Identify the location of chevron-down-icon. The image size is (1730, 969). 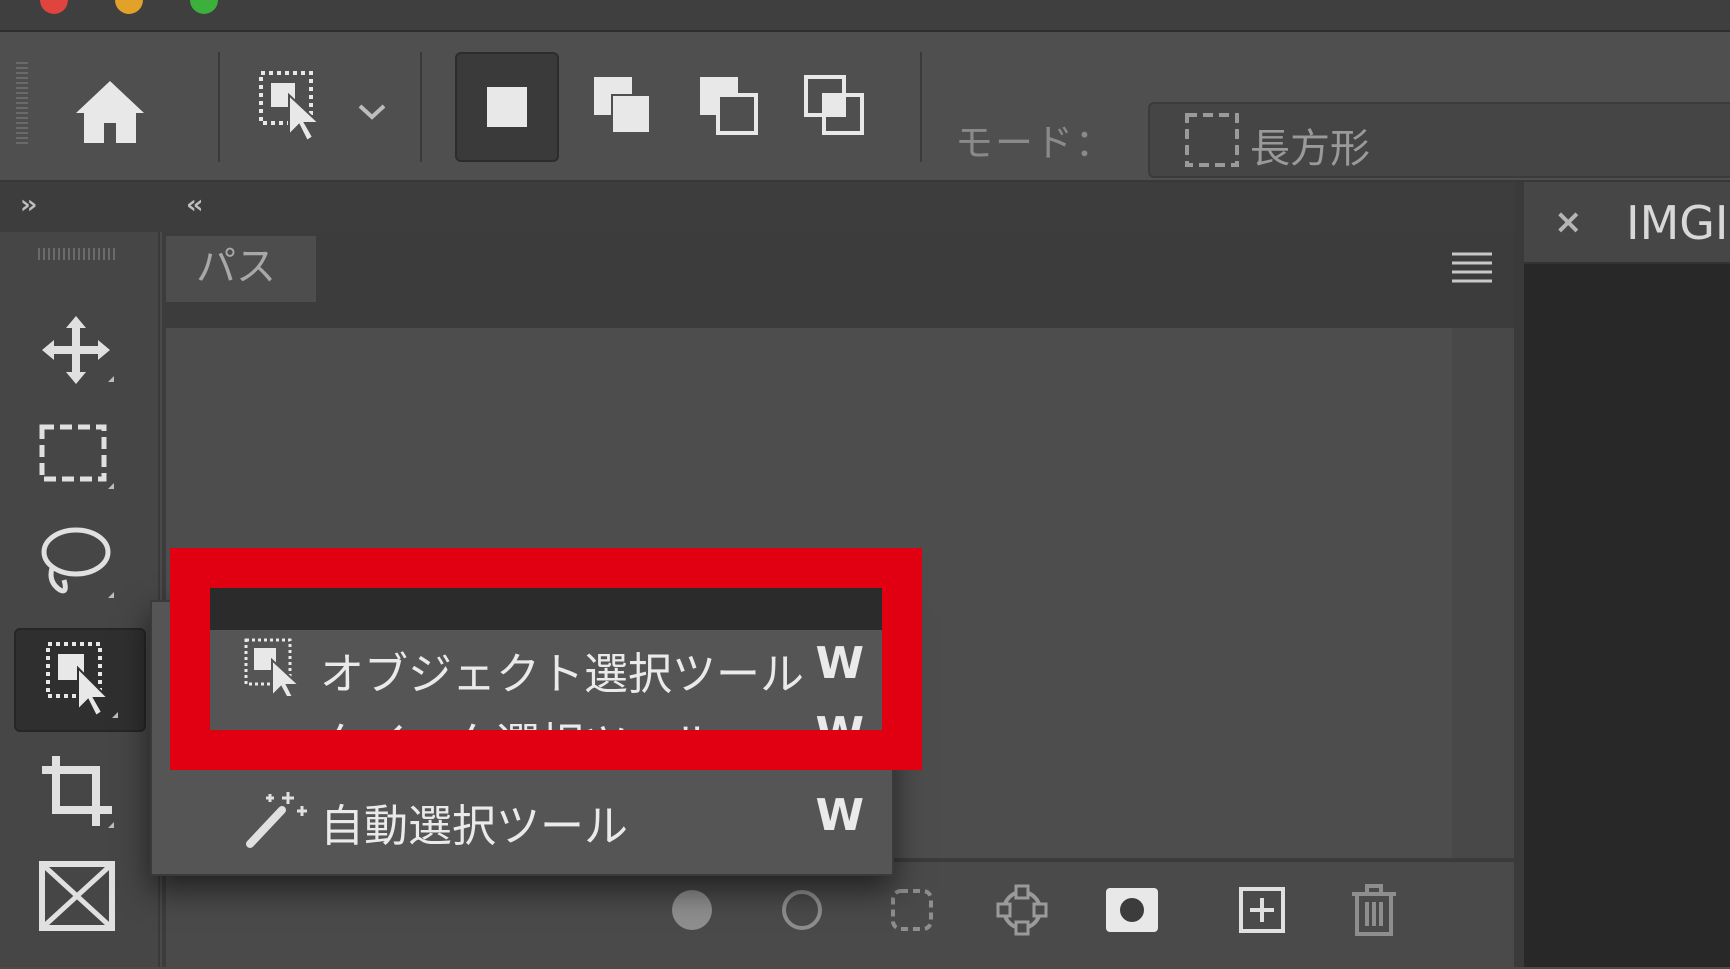
(372, 112).